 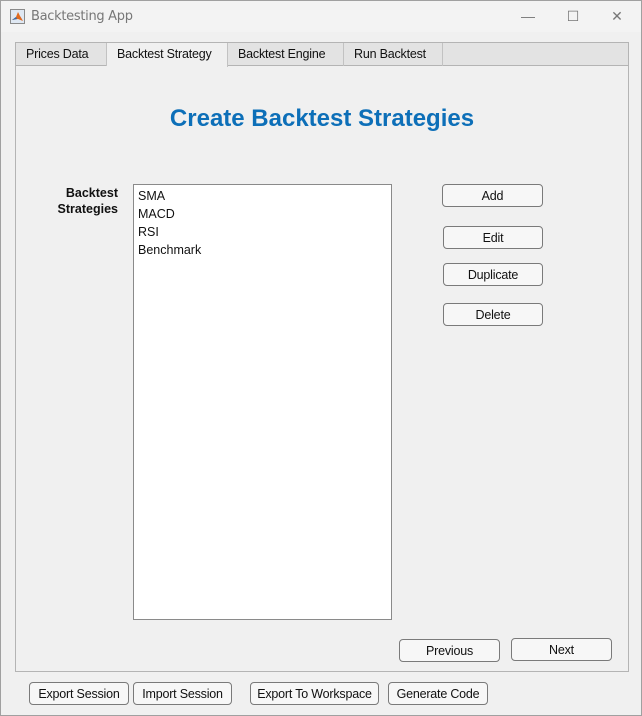 I want to click on close-icon: ✕, so click(x=617, y=15).